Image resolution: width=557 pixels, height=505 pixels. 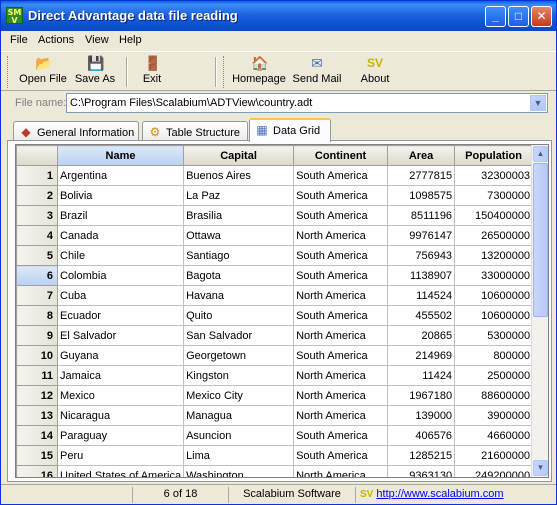 I want to click on scroll-down-icon: ▼, so click(x=540, y=468).